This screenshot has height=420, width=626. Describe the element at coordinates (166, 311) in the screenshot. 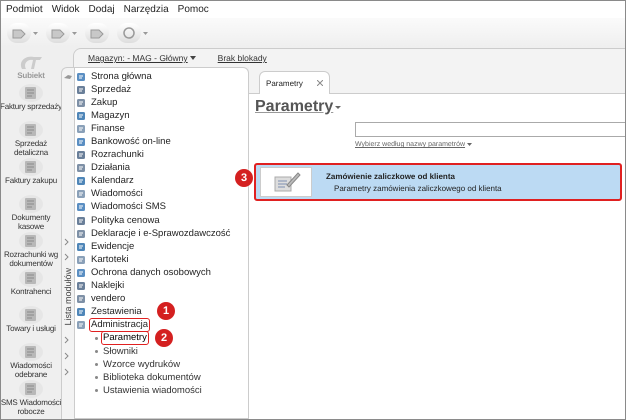

I see `callout-badge: 1` at that location.